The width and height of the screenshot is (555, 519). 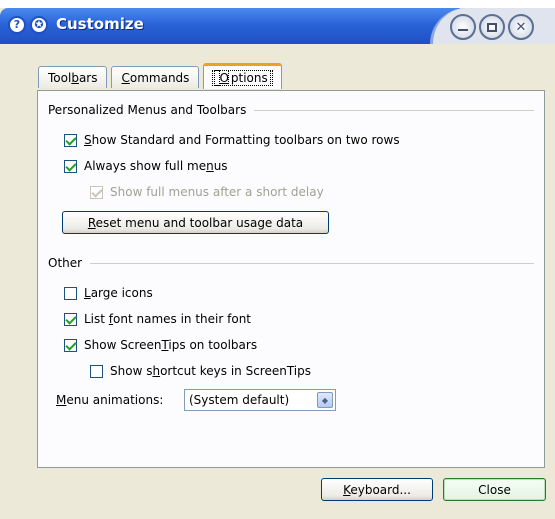 I want to click on close-button-label: Close, so click(x=494, y=489).